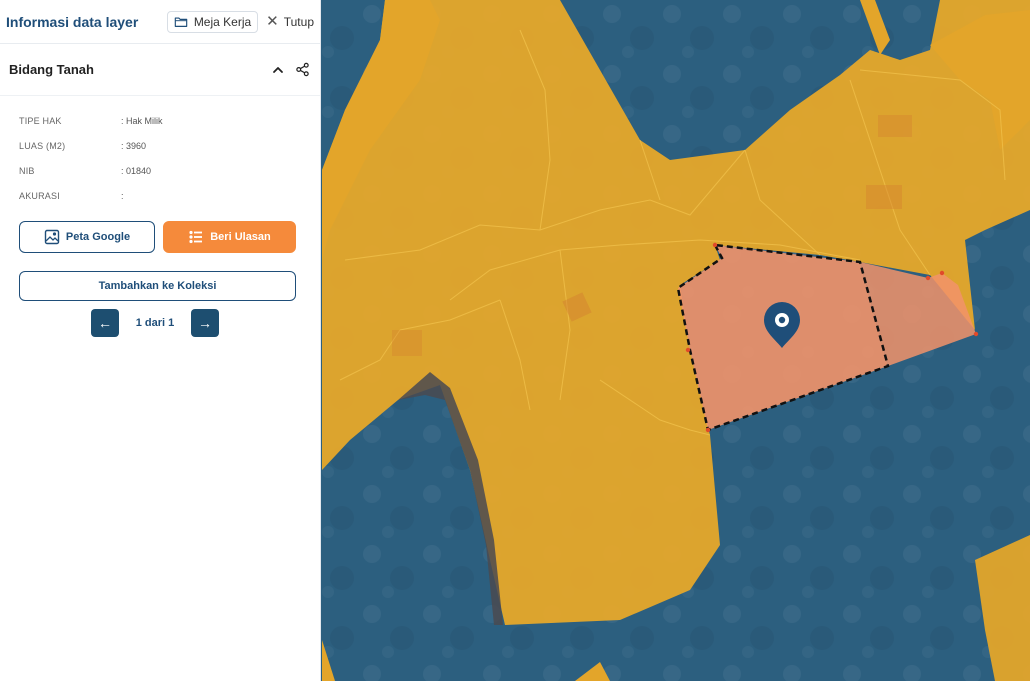 The width and height of the screenshot is (1030, 681). I want to click on arrow-right-icon: →, so click(205, 323).